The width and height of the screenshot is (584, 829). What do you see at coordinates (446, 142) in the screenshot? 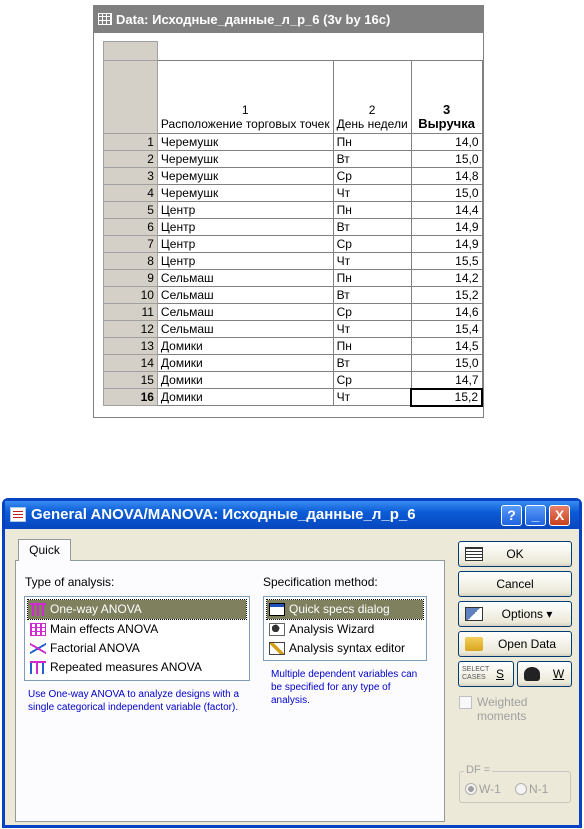
I see `cell-revenue: 14,0` at bounding box center [446, 142].